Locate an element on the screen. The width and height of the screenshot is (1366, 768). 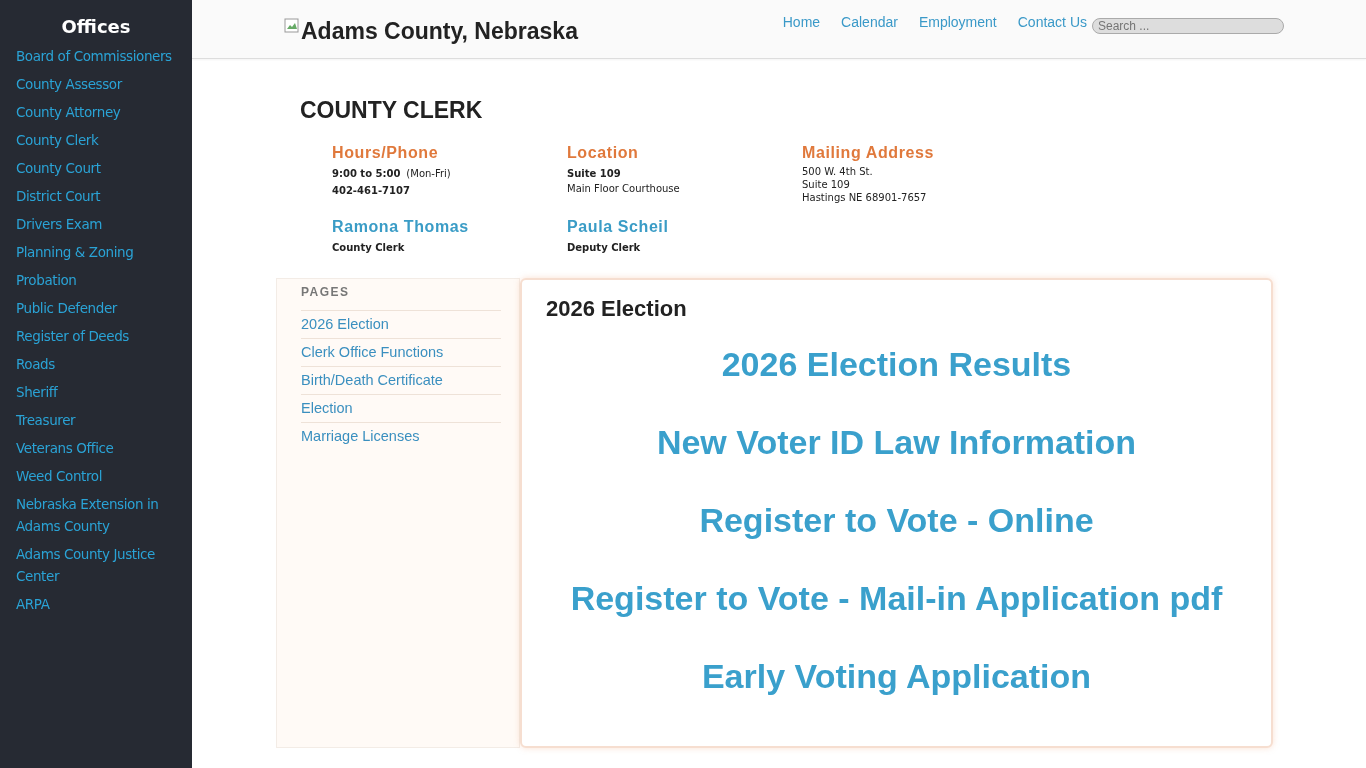
pages-heading: PAGES is located at coordinates (401, 298).